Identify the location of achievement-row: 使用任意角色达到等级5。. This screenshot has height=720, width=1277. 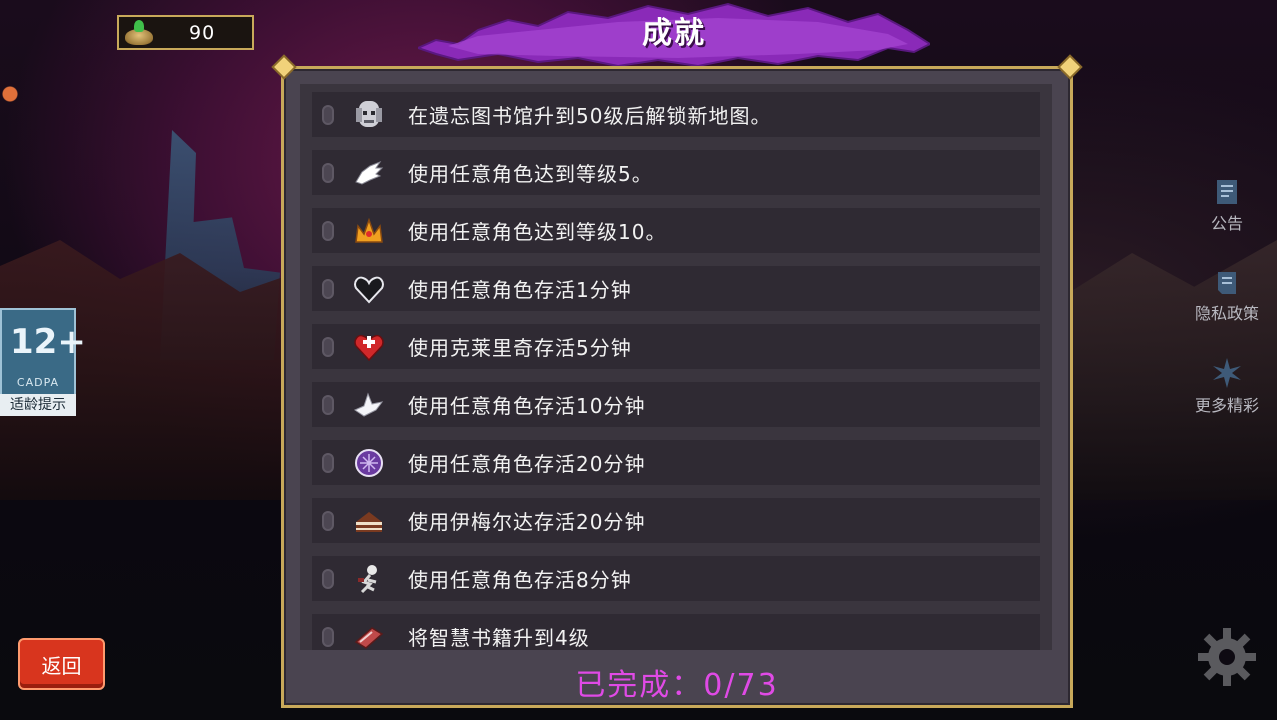
(676, 172).